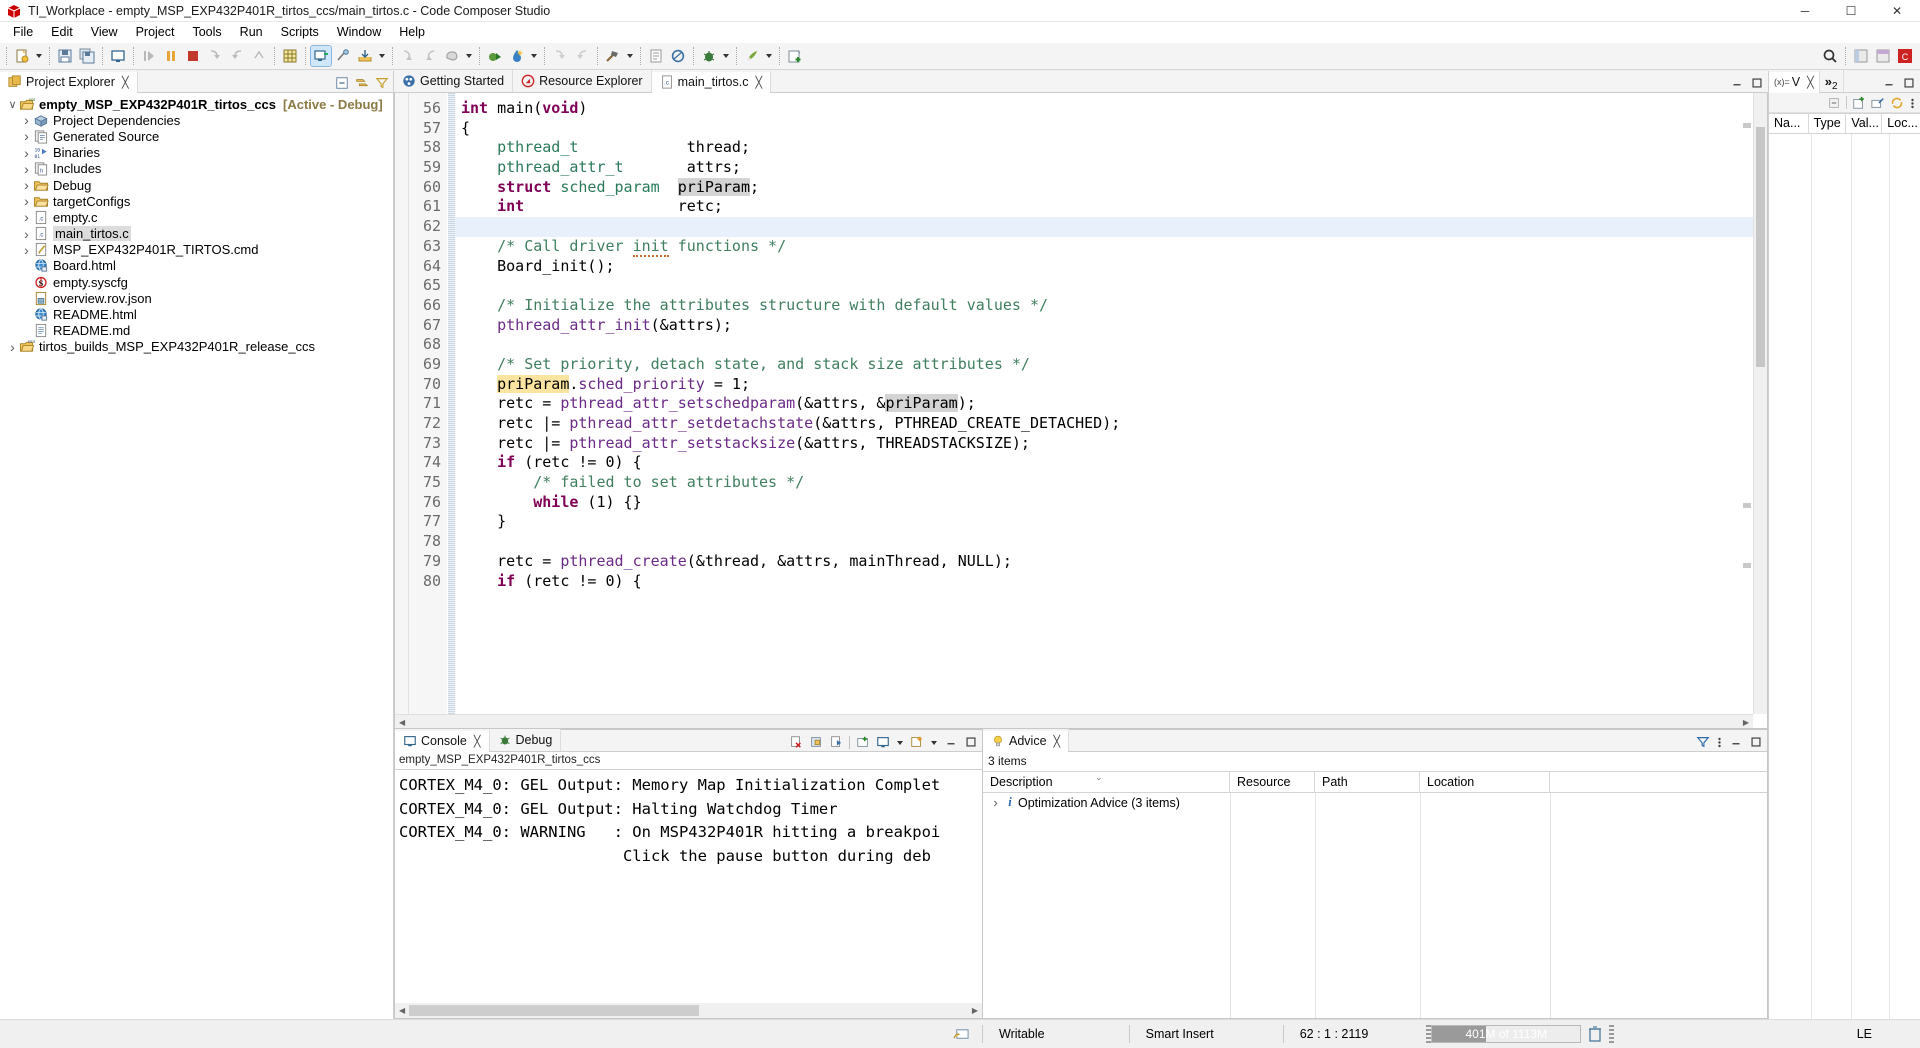 The image size is (1920, 1048). I want to click on hammer-build-icon, so click(613, 56).